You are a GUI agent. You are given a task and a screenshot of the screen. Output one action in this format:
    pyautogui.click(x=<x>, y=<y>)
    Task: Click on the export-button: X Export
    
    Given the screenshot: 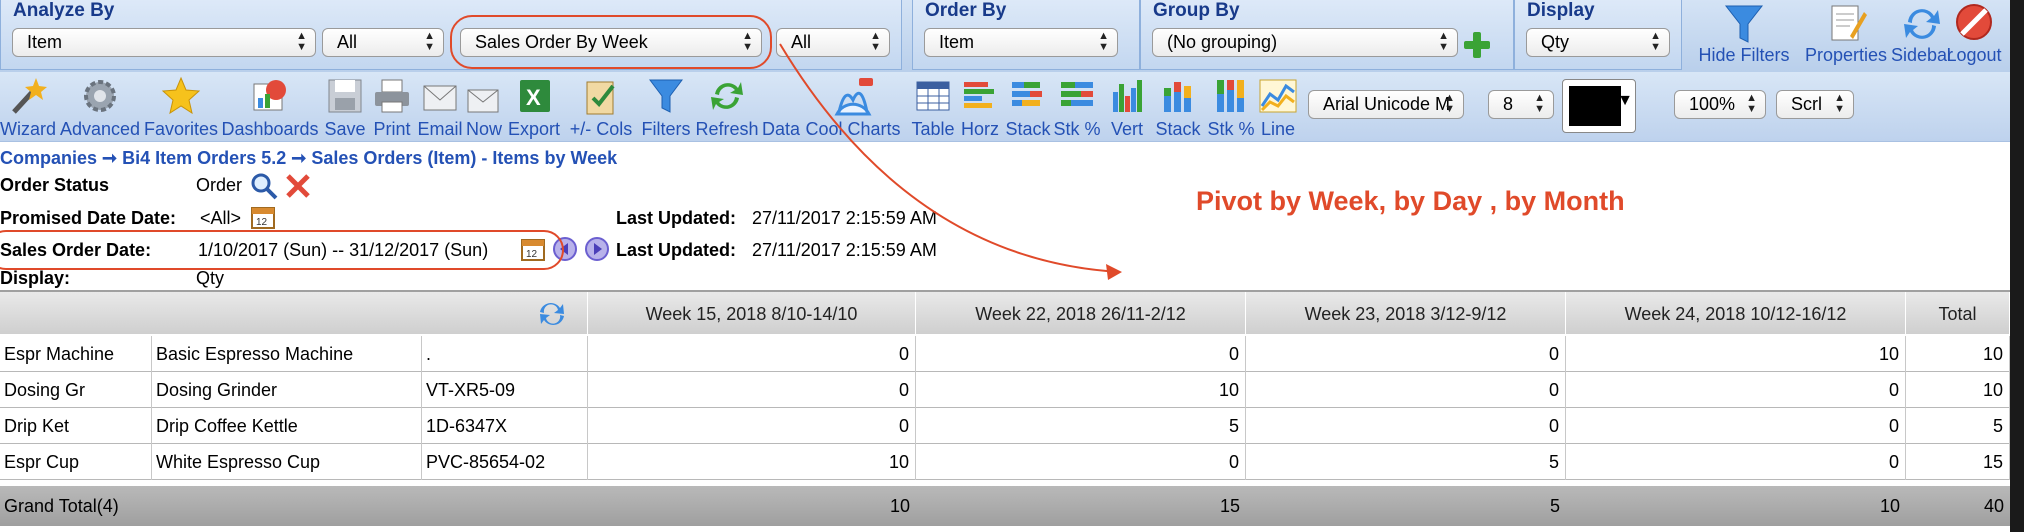 What is the action you would take?
    pyautogui.click(x=534, y=107)
    